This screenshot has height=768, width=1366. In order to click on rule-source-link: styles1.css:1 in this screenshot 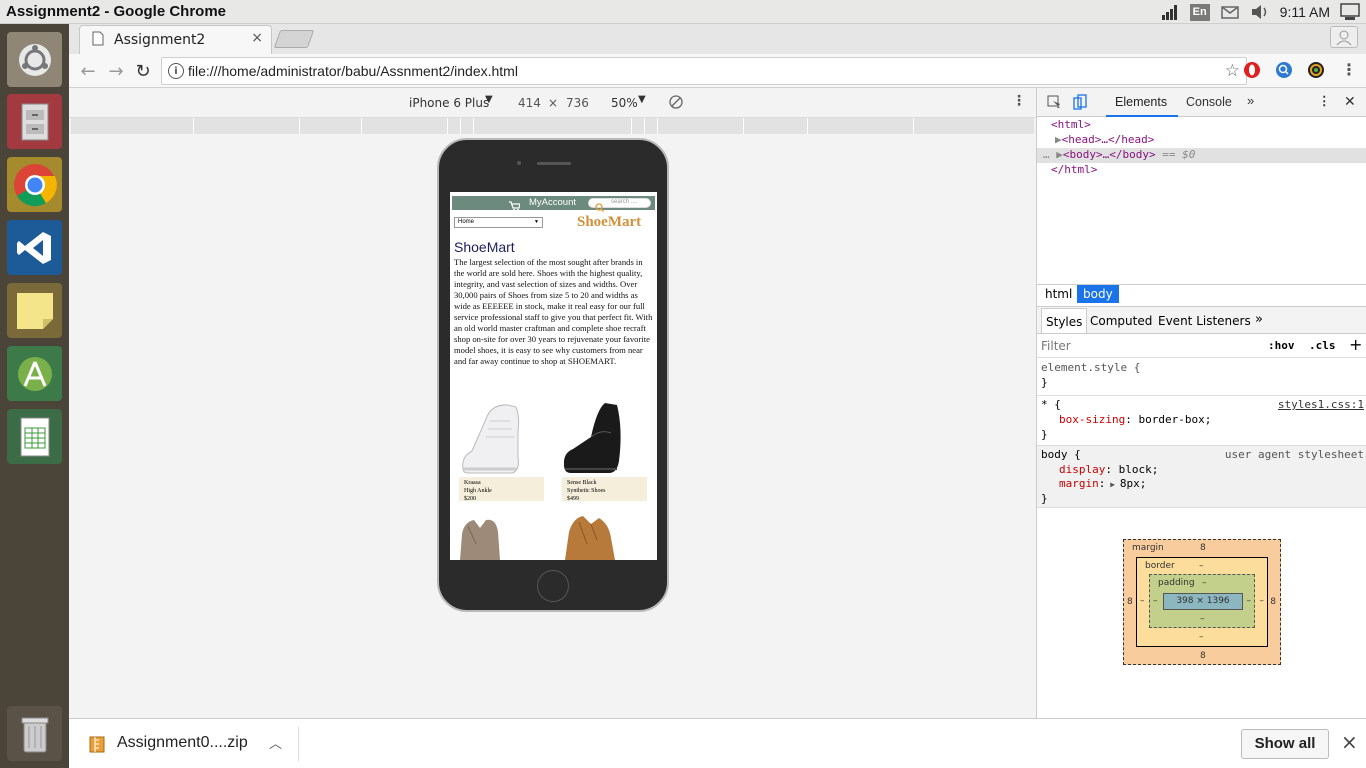, I will do `click(1321, 404)`.